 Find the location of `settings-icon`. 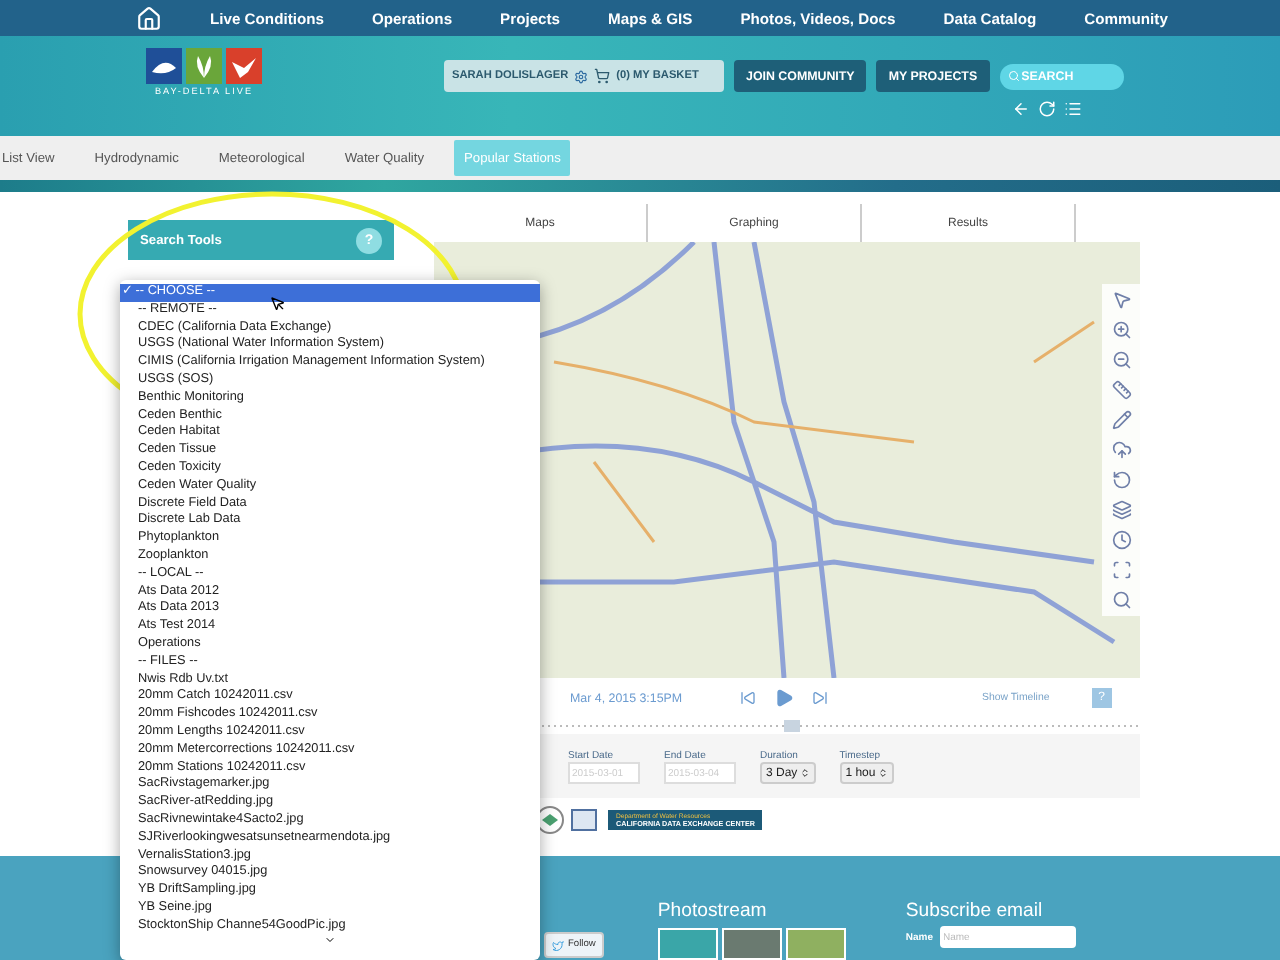

settings-icon is located at coordinates (581, 76).